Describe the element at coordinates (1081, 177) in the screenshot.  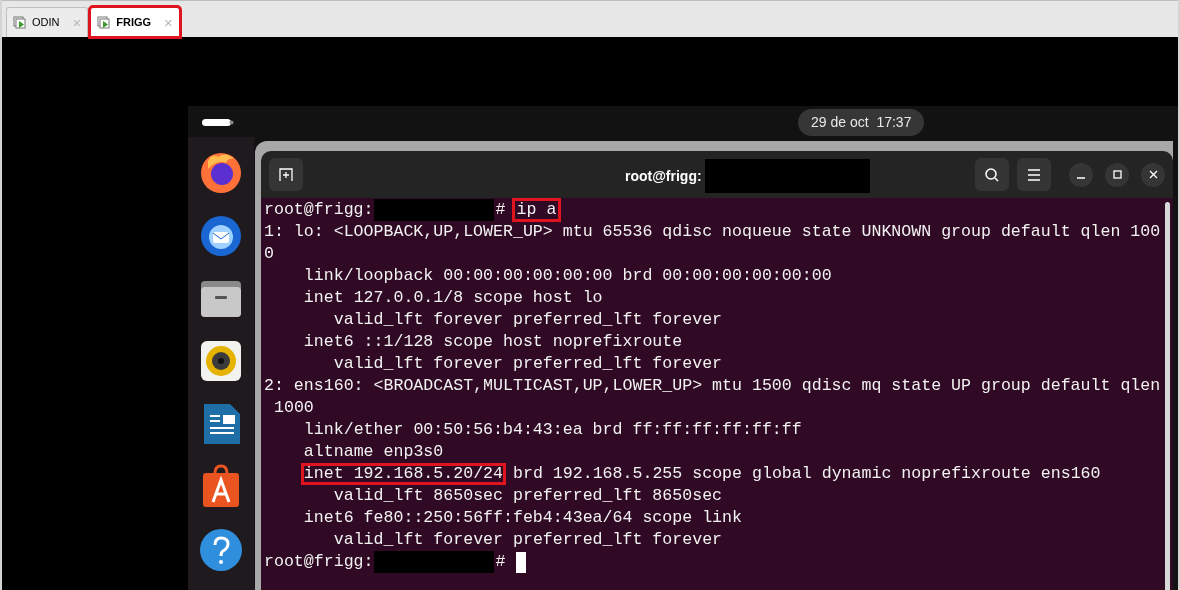
I see `minimize-icon` at that location.